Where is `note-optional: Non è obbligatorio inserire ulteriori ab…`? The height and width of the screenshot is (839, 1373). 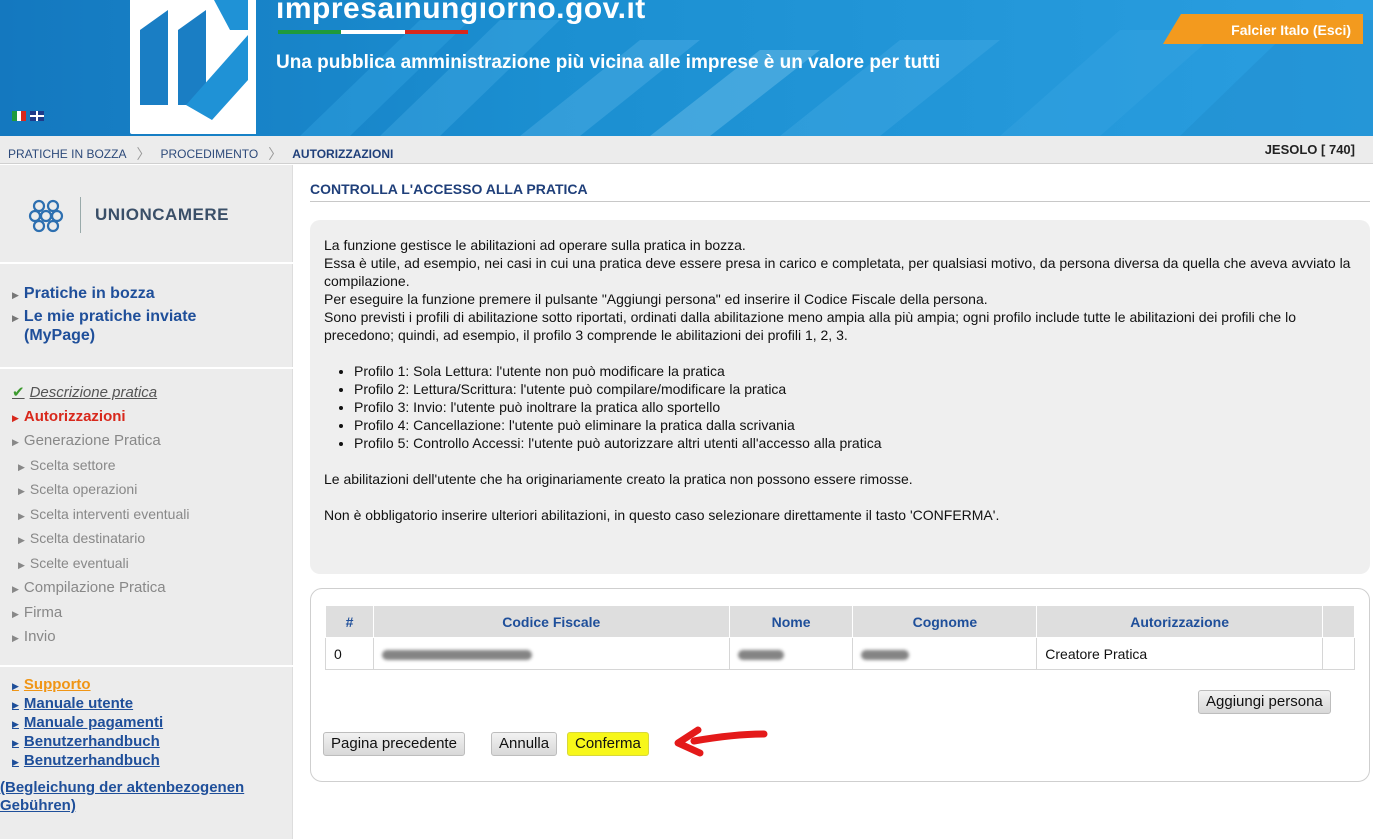 note-optional: Non è obbligatorio inserire ulteriori ab… is located at coordinates (662, 515).